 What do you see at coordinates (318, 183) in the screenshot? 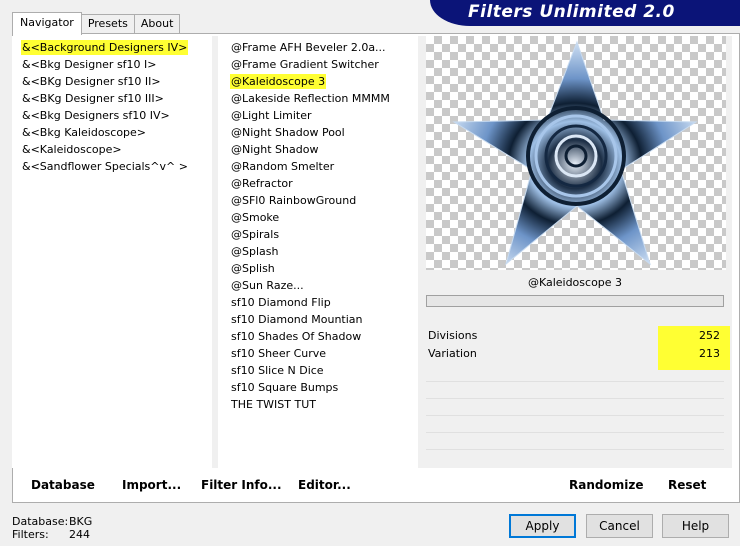
I see `list-item: @Refractor` at bounding box center [318, 183].